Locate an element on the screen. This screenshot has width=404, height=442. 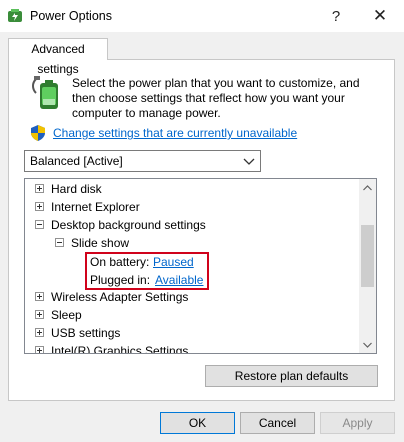
cancel-button: Cancel is located at coordinates (277, 423).